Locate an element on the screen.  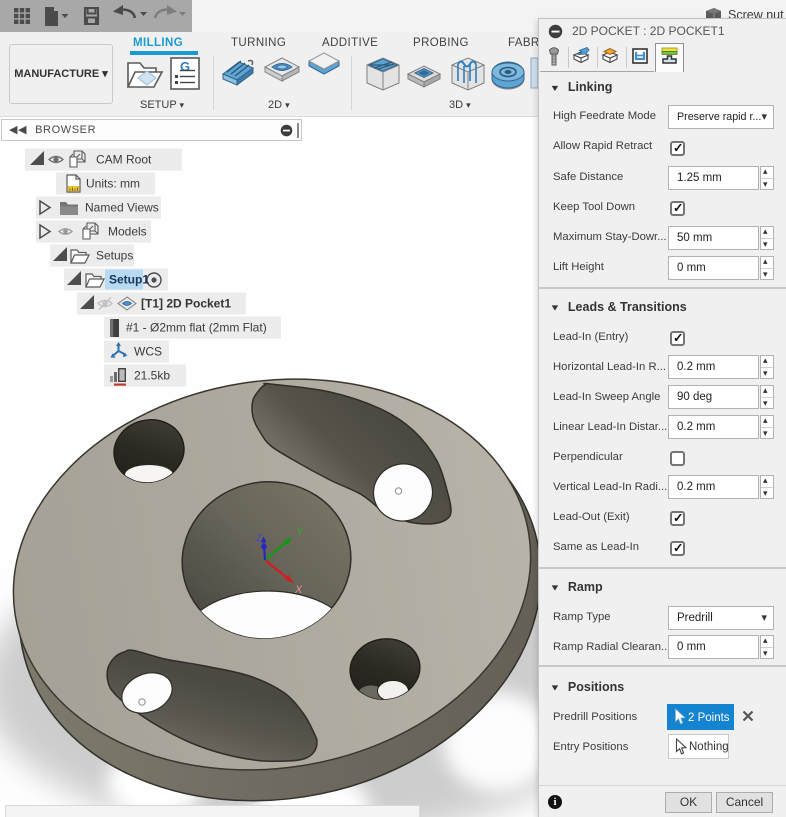
svg-text: Z is located at coordinates (259, 538).